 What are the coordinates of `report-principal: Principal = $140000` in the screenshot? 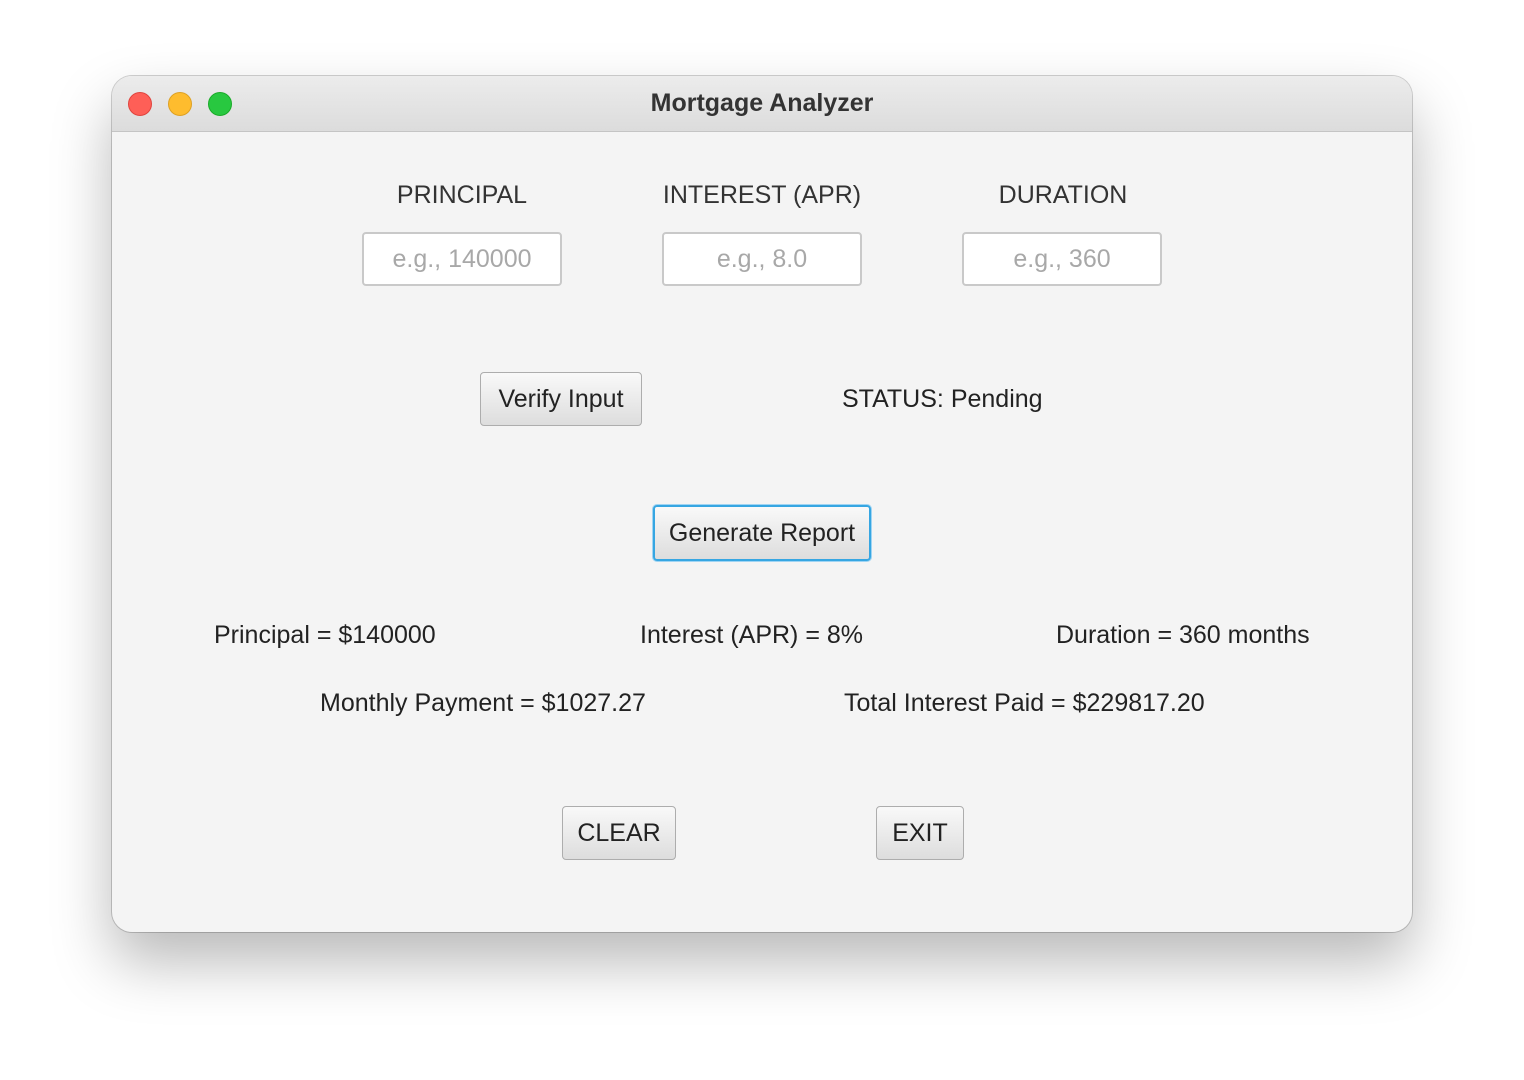 It's located at (325, 635).